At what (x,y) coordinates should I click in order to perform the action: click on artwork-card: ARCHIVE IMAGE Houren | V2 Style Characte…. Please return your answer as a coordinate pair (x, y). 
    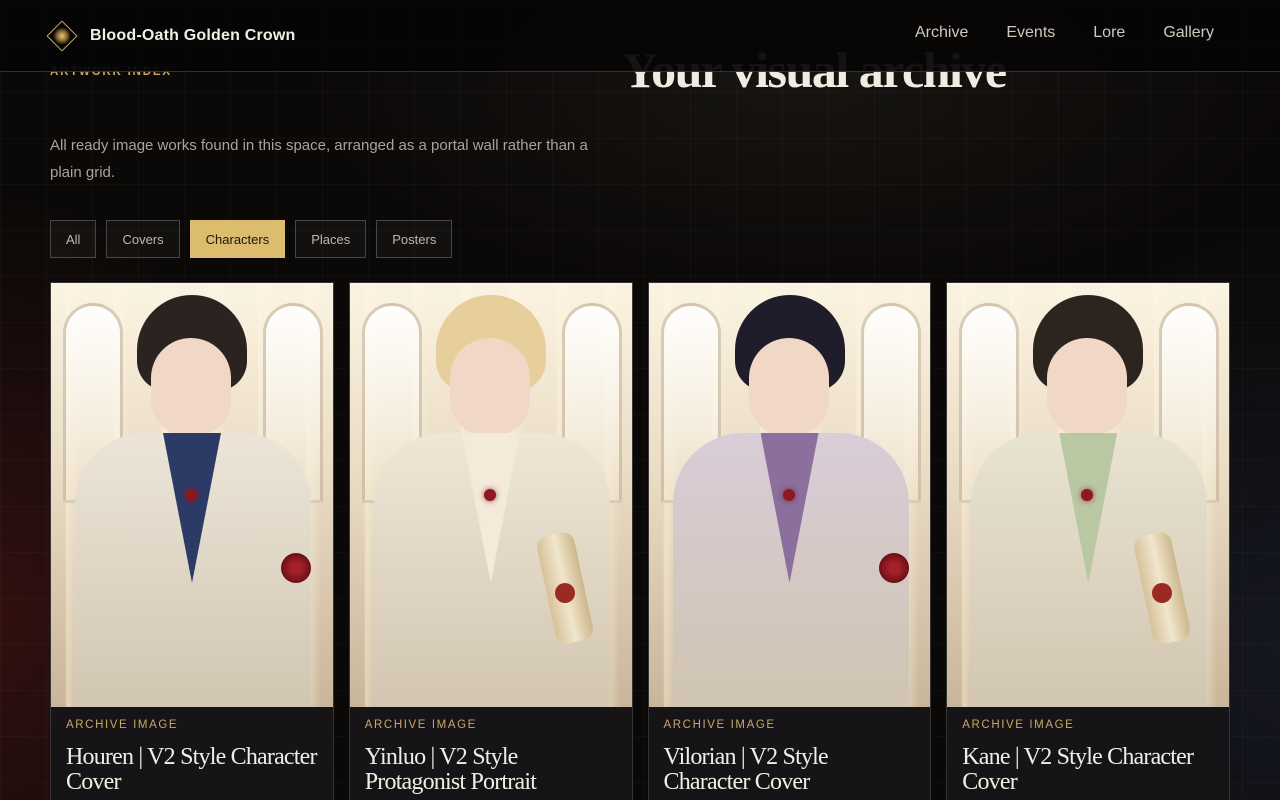
    Looking at the image, I should click on (192, 541).